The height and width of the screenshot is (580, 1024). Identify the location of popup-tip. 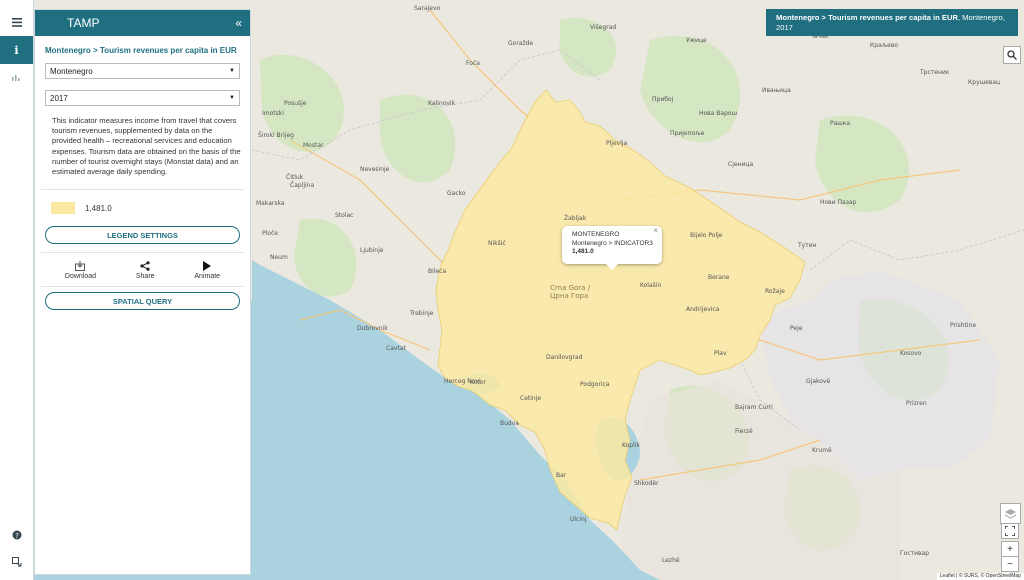
(612, 267).